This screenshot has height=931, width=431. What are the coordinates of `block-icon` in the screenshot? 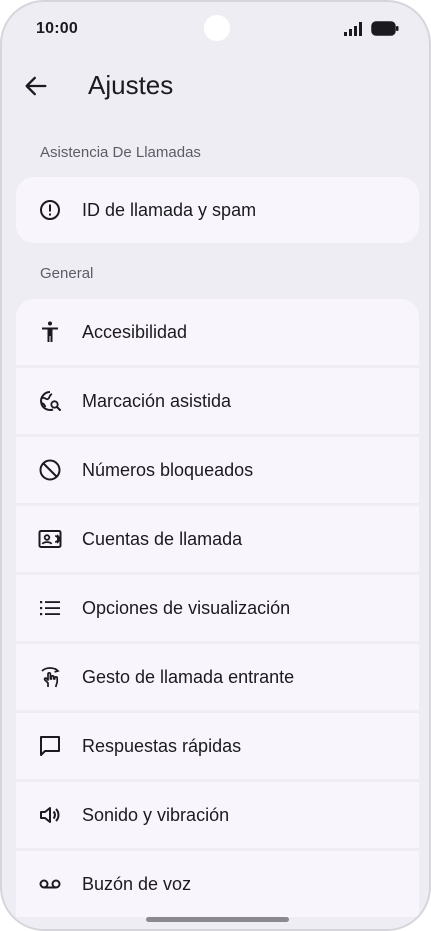 It's located at (50, 470).